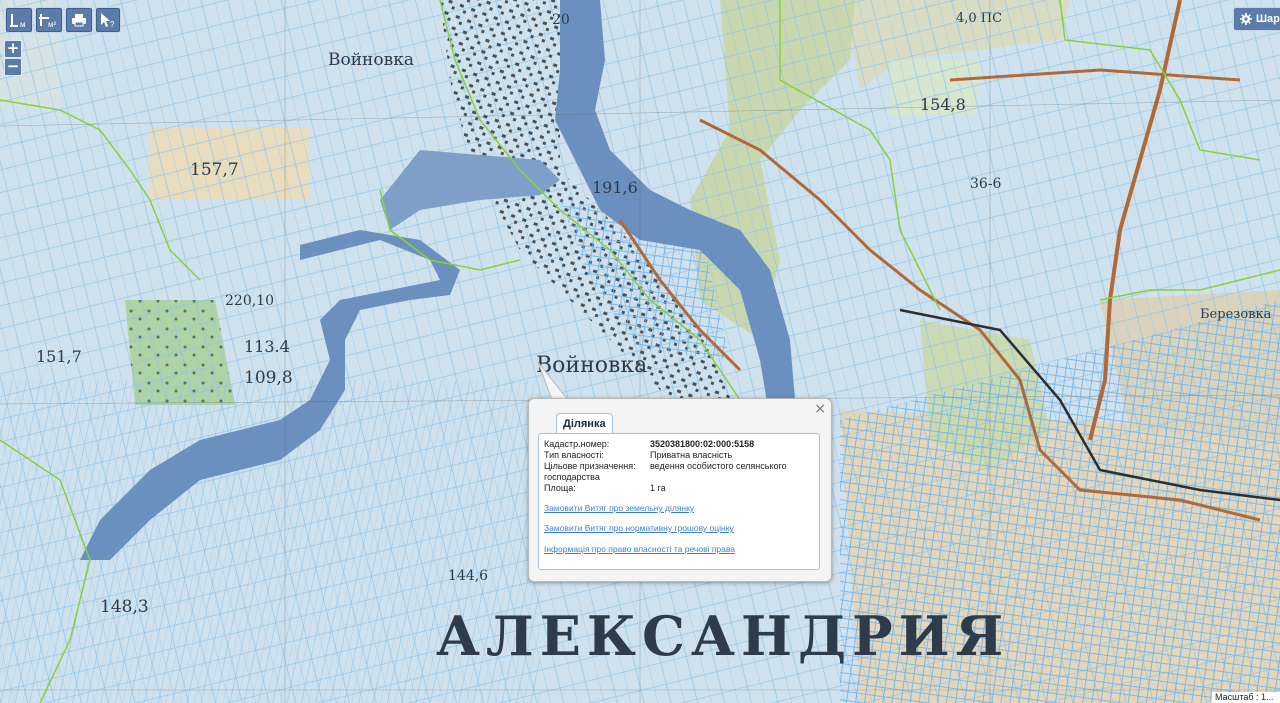  I want to click on layers-settings-label: Шар, so click(1268, 19).